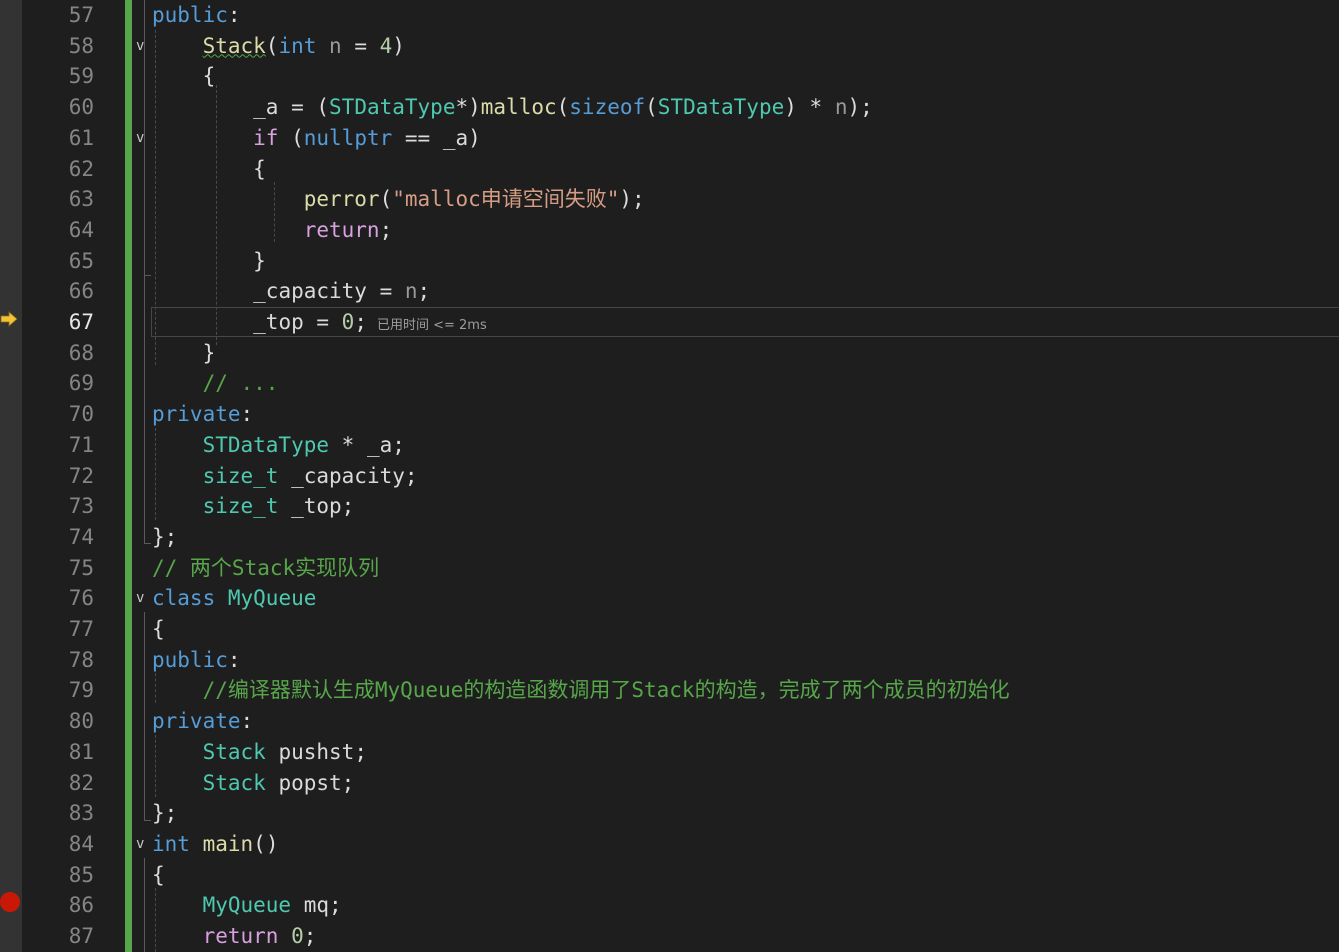 Image resolution: width=1339 pixels, height=952 pixels. I want to click on code-text: size_t _capacity;, so click(285, 476).